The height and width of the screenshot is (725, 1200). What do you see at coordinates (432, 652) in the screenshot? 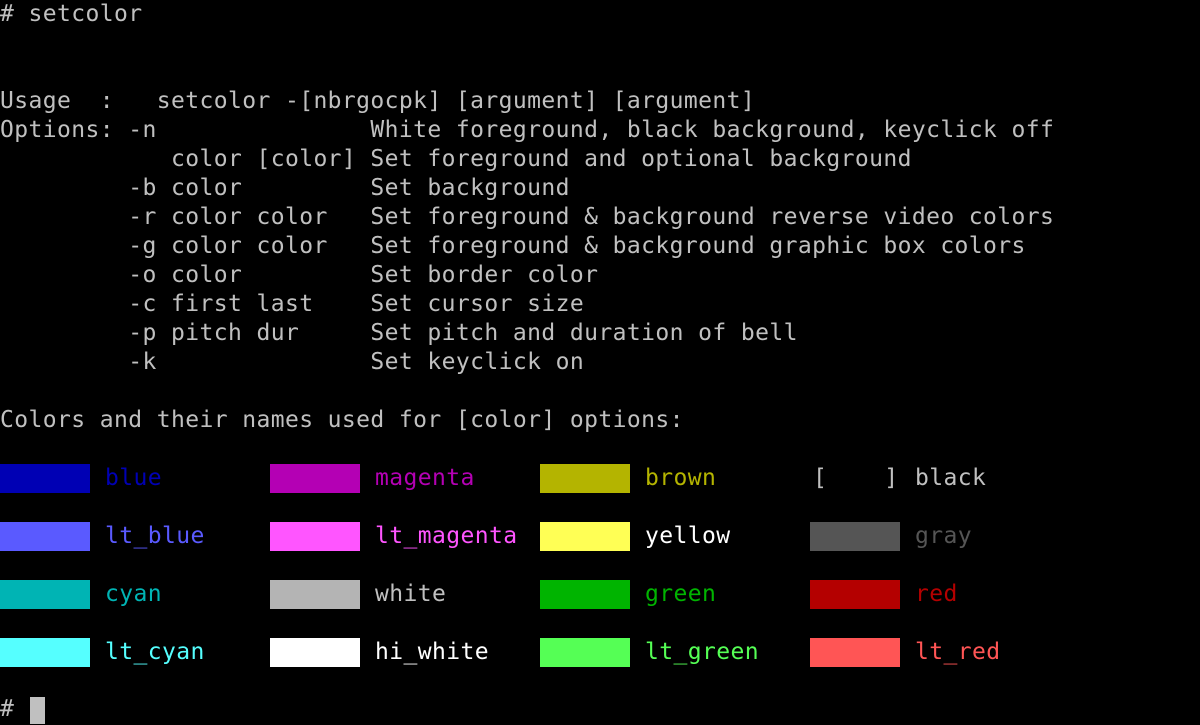
I see `color-name-hi-white: hi_white` at bounding box center [432, 652].